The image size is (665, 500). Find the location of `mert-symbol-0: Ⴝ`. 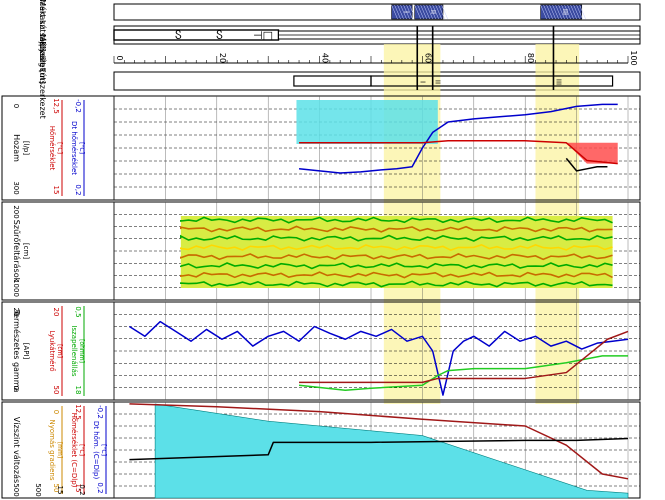

mert-symbol-0: Ⴝ is located at coordinates (178, 35).